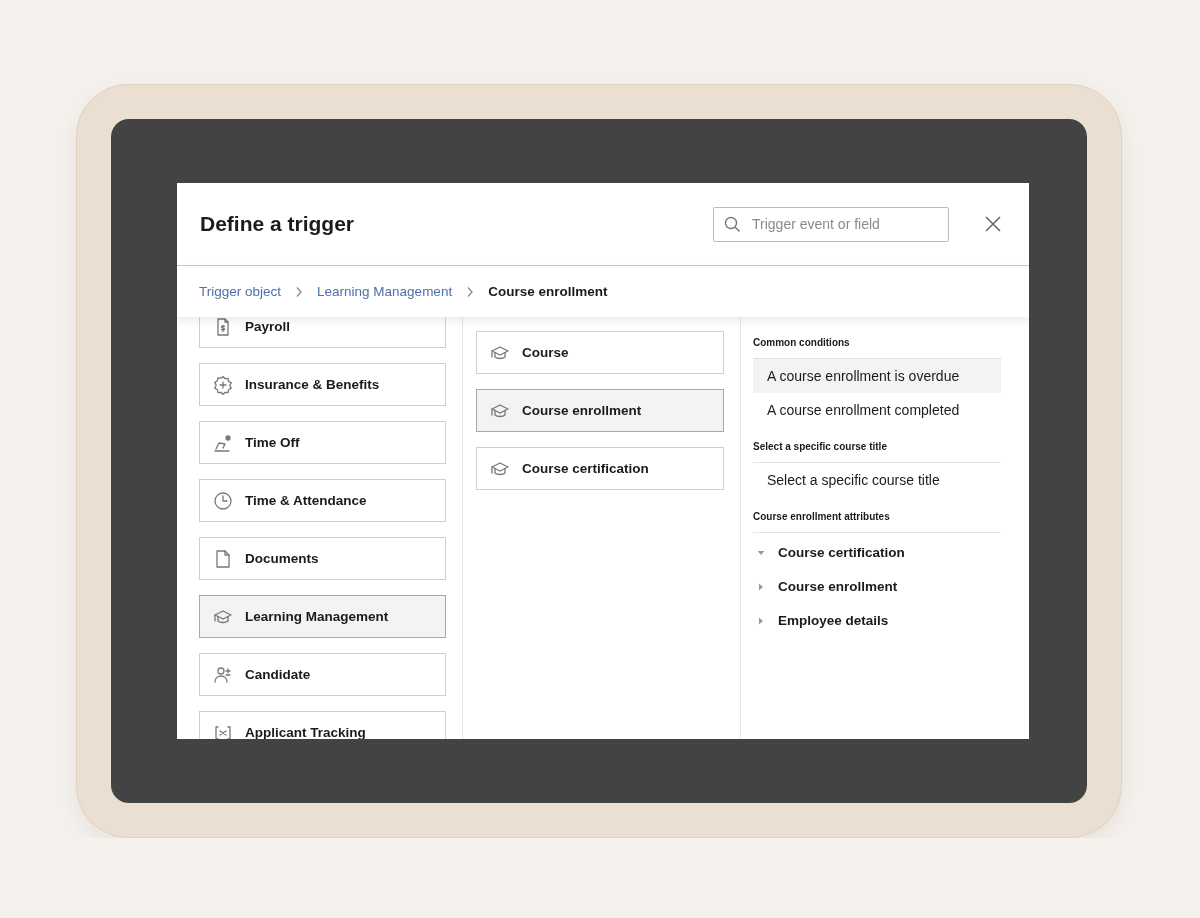 The image size is (1200, 918). Describe the element at coordinates (322, 674) in the screenshot. I see `list-item: Candidate` at that location.